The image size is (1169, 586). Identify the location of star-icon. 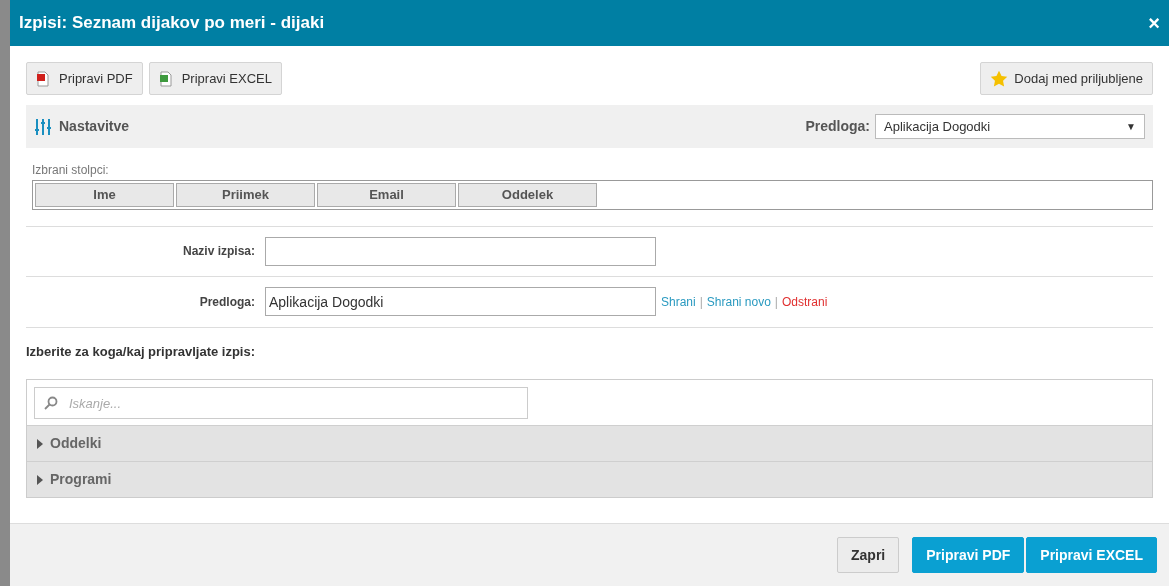
(999, 78).